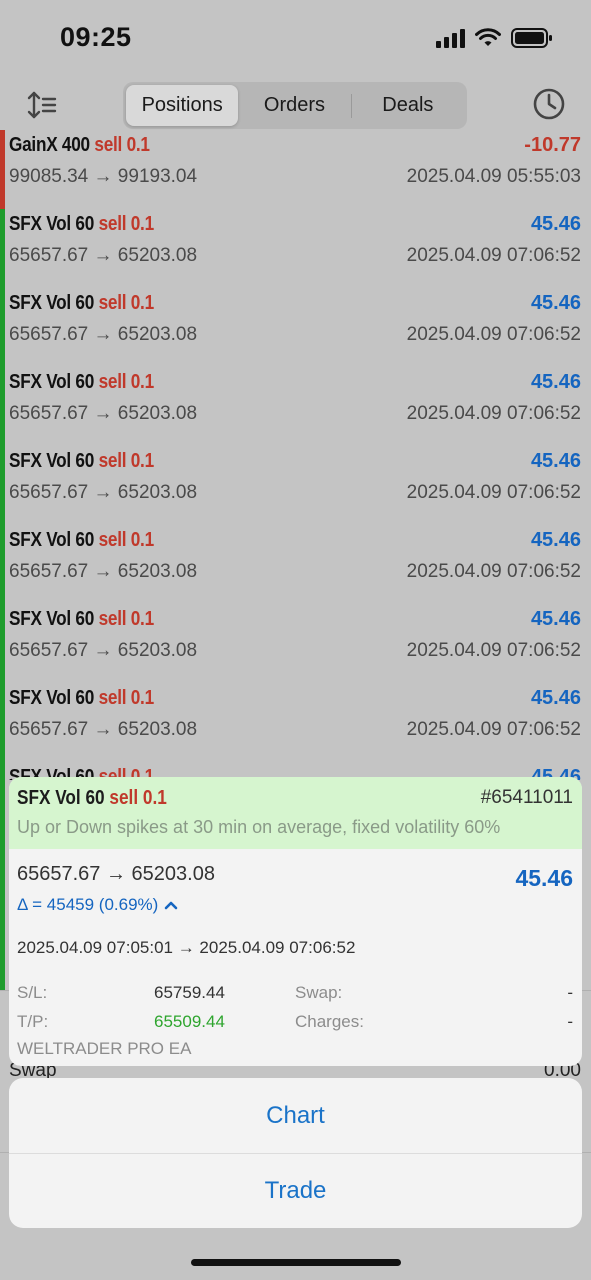 Image resolution: width=591 pixels, height=1280 pixels. Describe the element at coordinates (116, 874) in the screenshot. I see `detail-prices: 65657.67 → 65203.08` at that location.